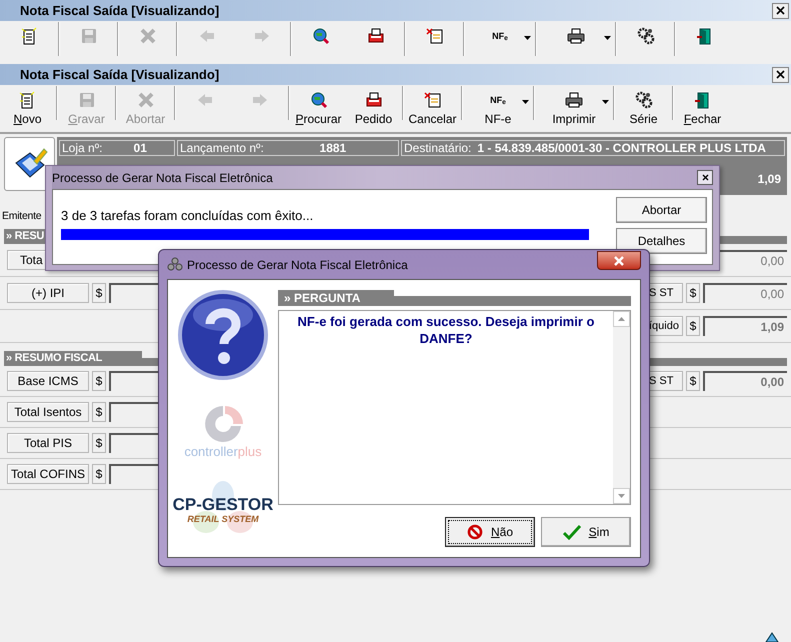 The height and width of the screenshot is (642, 791). I want to click on toolbar-button: Cancelar, so click(432, 108).